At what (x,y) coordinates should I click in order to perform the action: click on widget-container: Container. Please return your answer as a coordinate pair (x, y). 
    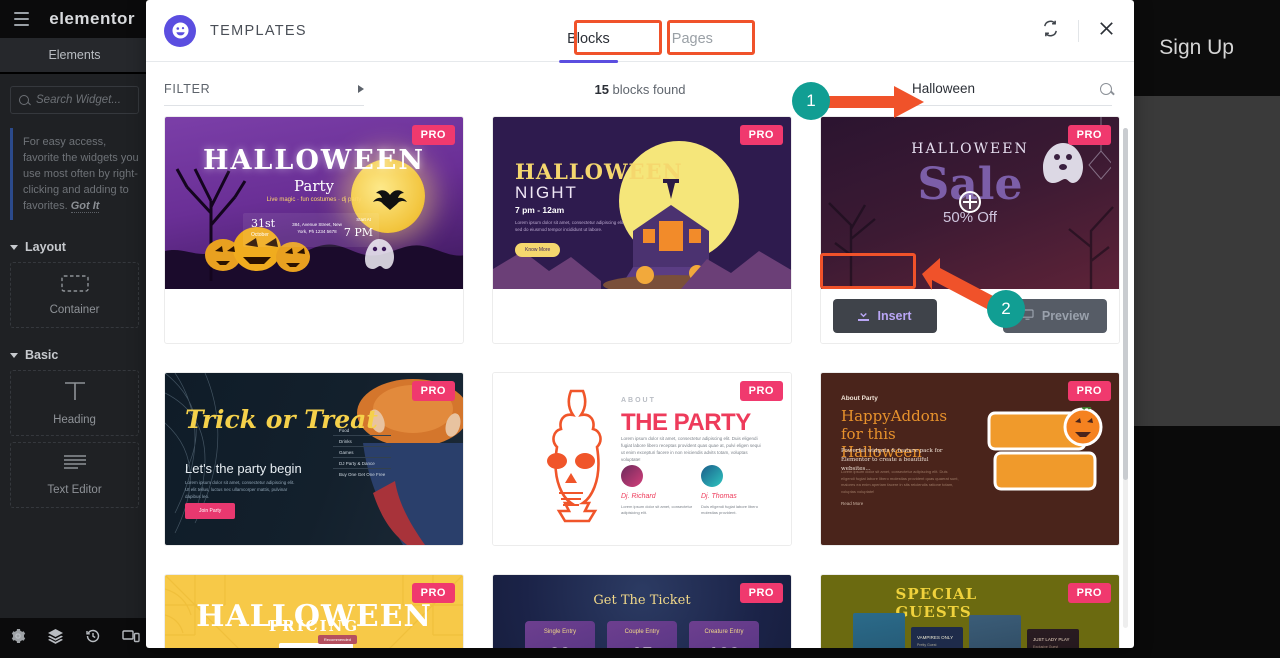
    Looking at the image, I should click on (74, 295).